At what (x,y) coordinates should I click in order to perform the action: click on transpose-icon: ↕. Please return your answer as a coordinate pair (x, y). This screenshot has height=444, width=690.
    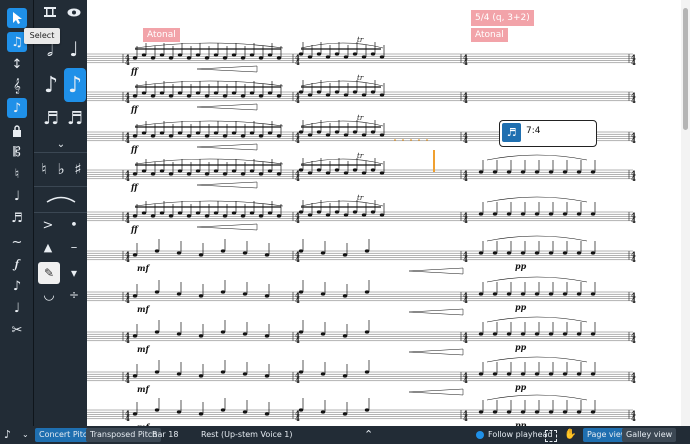
    Looking at the image, I should click on (17, 64).